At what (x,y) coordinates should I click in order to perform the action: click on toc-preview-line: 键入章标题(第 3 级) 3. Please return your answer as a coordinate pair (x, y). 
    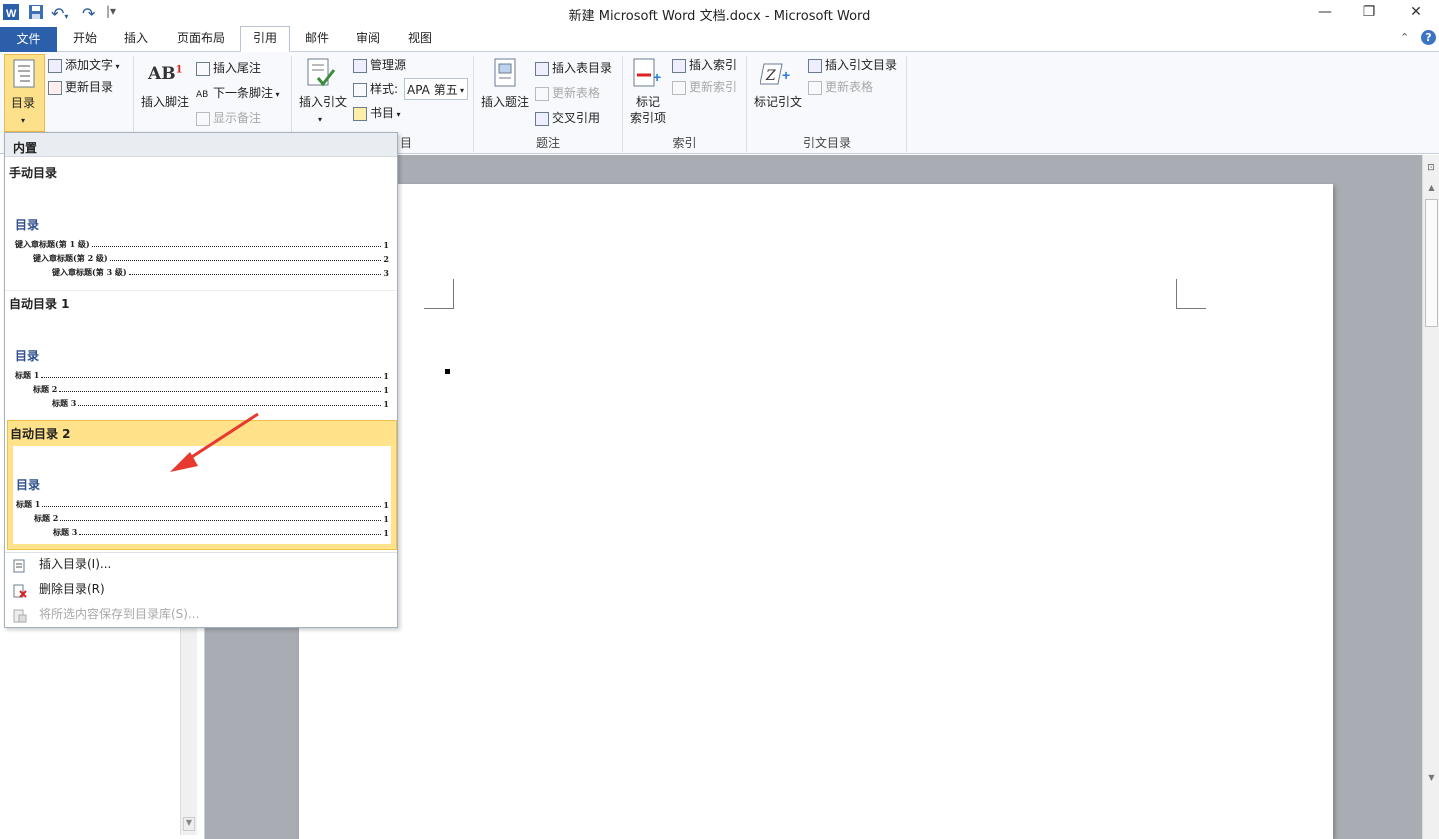
    Looking at the image, I should click on (220, 272).